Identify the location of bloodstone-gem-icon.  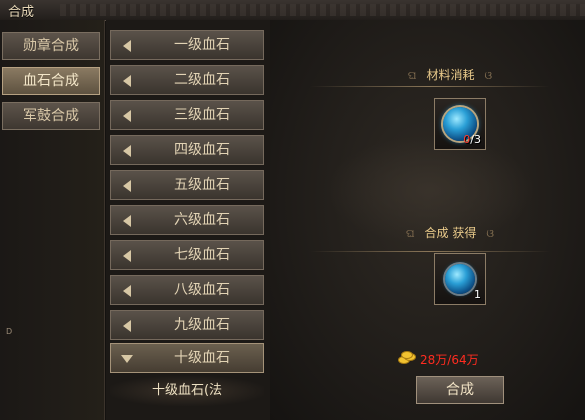
(460, 279).